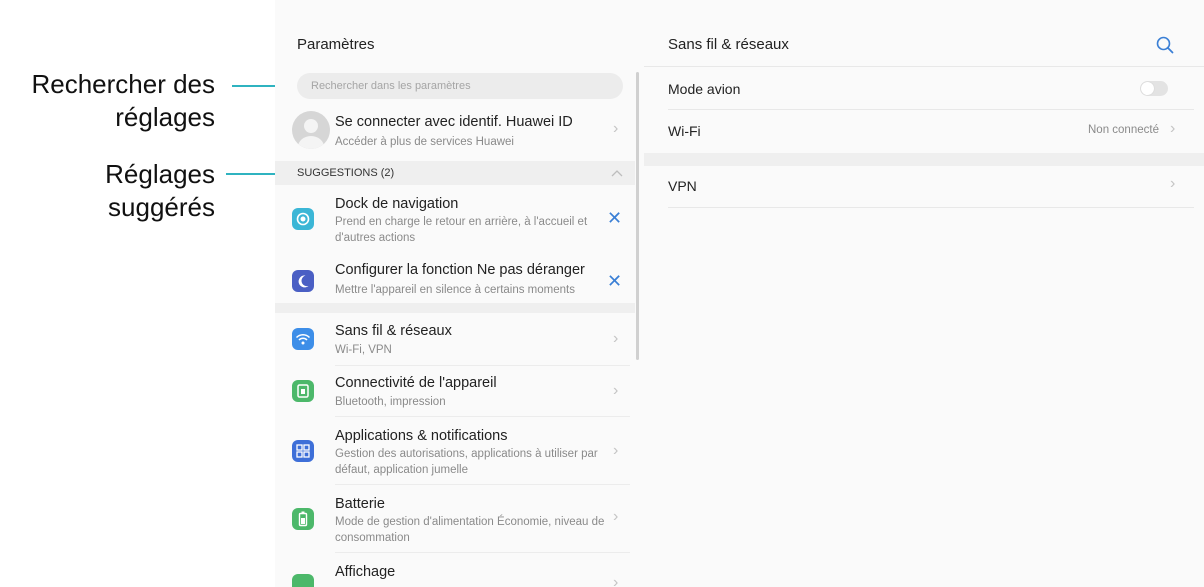 The width and height of the screenshot is (1204, 587). What do you see at coordinates (311, 134) in the screenshot?
I see `user-icon` at bounding box center [311, 134].